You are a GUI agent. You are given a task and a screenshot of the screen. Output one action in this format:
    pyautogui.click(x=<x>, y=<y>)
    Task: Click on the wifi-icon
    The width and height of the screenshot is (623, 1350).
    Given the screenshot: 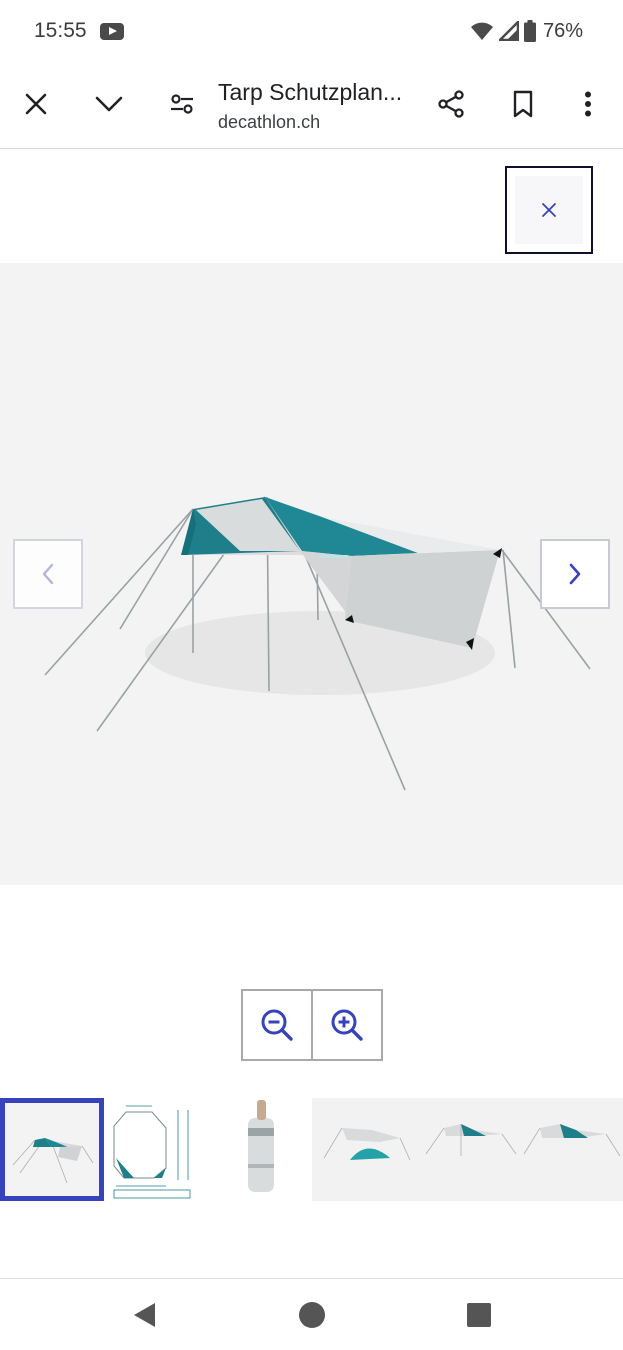 What is the action you would take?
    pyautogui.click(x=481, y=31)
    